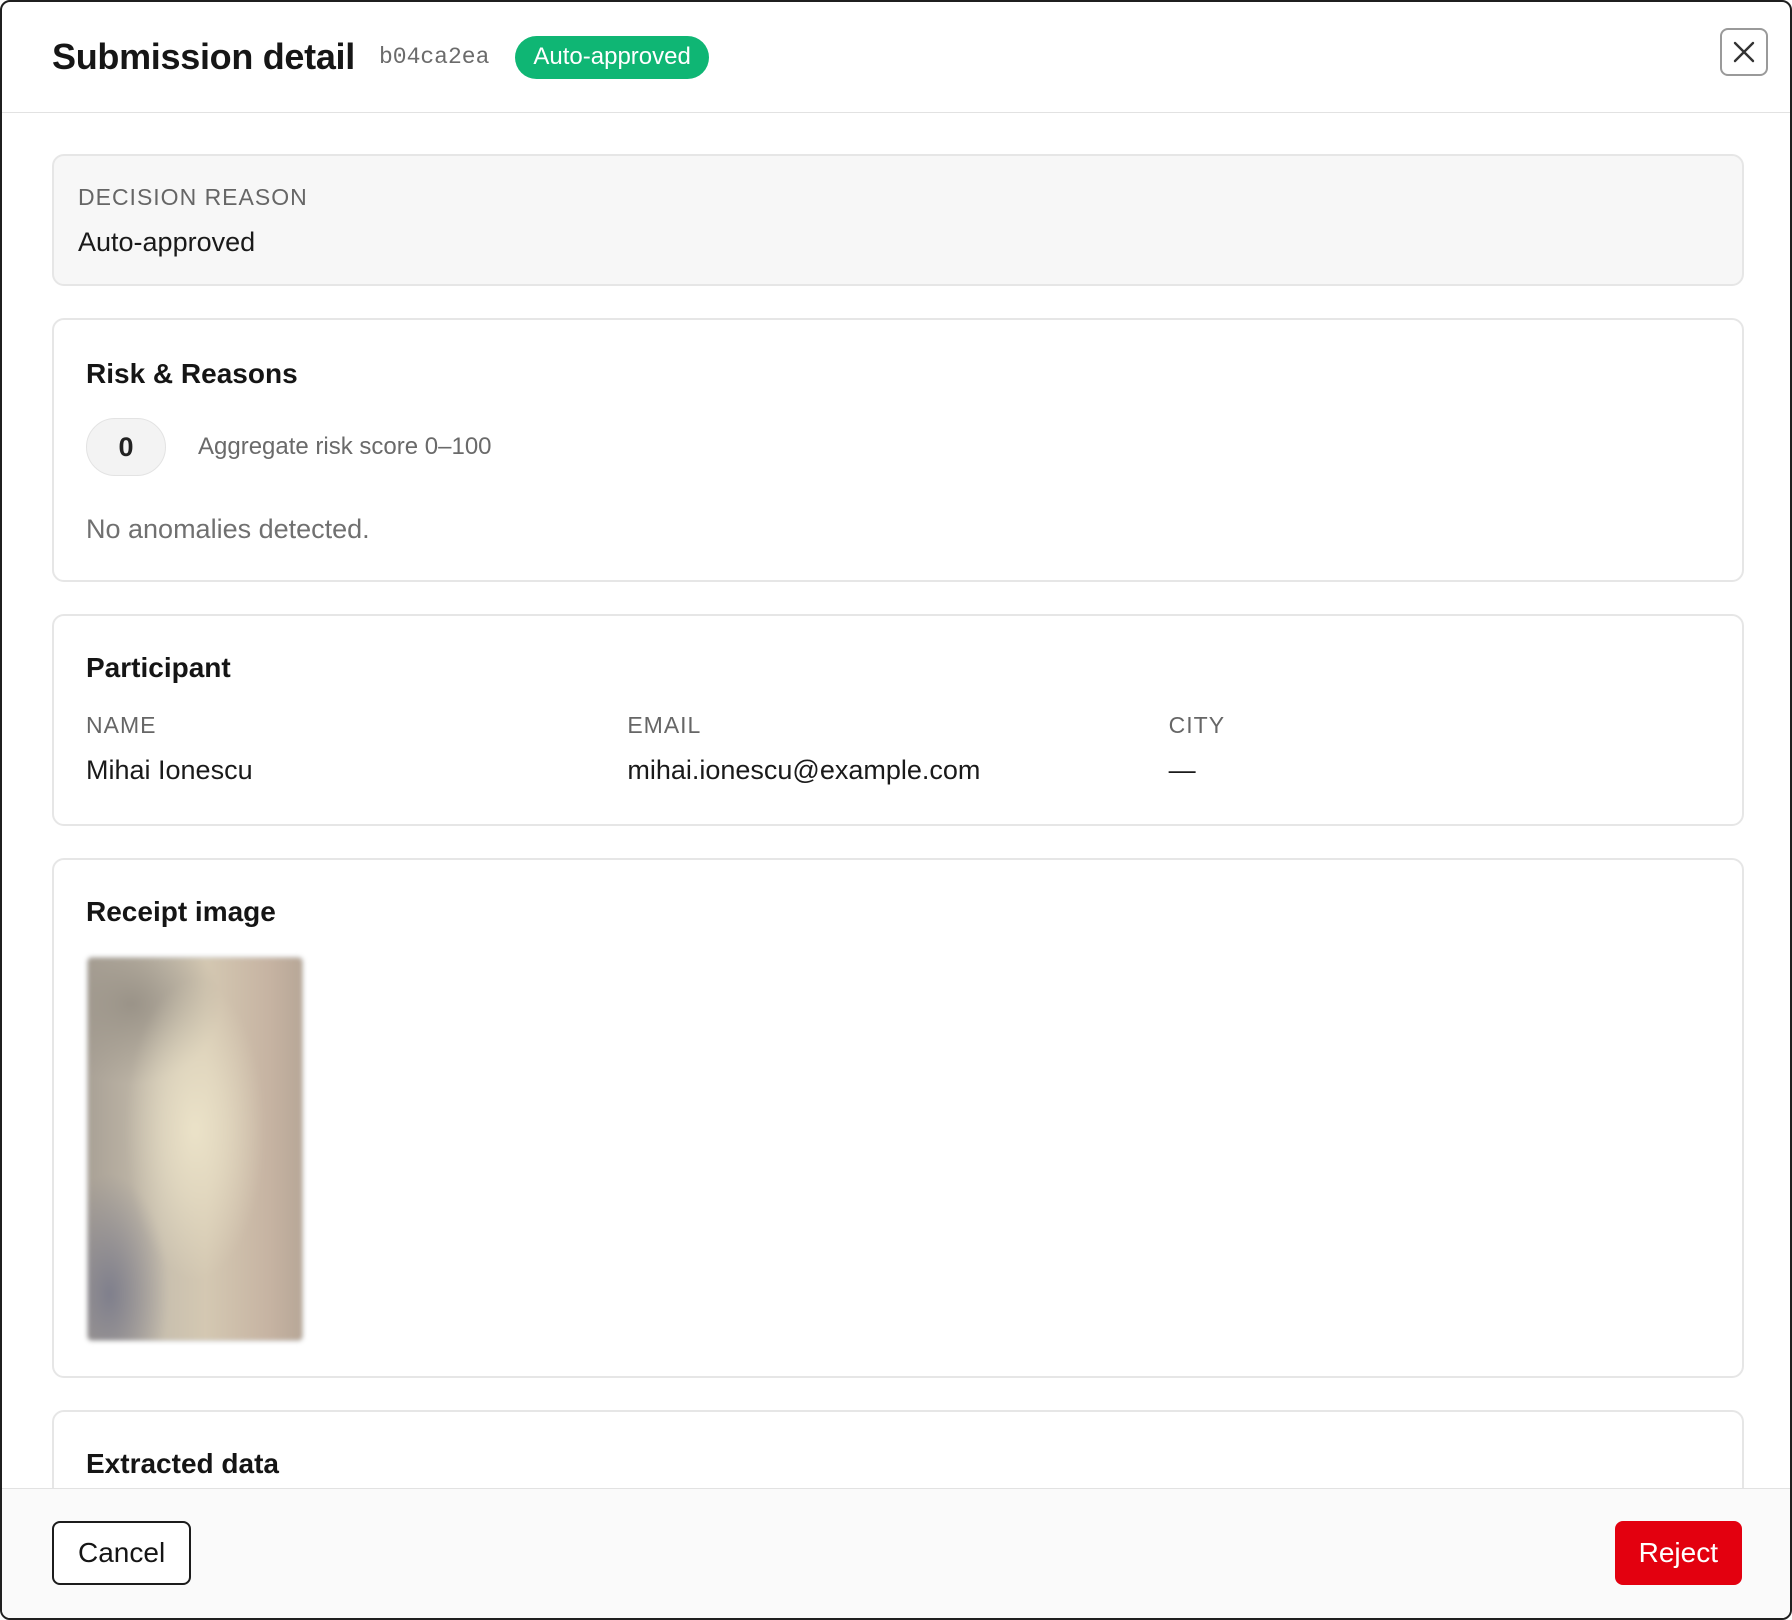 This screenshot has height=1620, width=1792. I want to click on status-badge: Auto-approved, so click(612, 57).